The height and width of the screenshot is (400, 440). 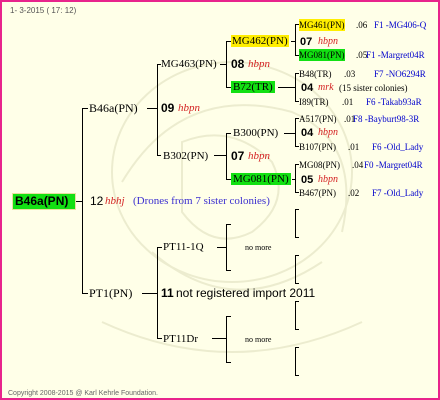 What do you see at coordinates (400, 74) in the screenshot?
I see `ffmf-line: F7 -NO6294R` at bounding box center [400, 74].